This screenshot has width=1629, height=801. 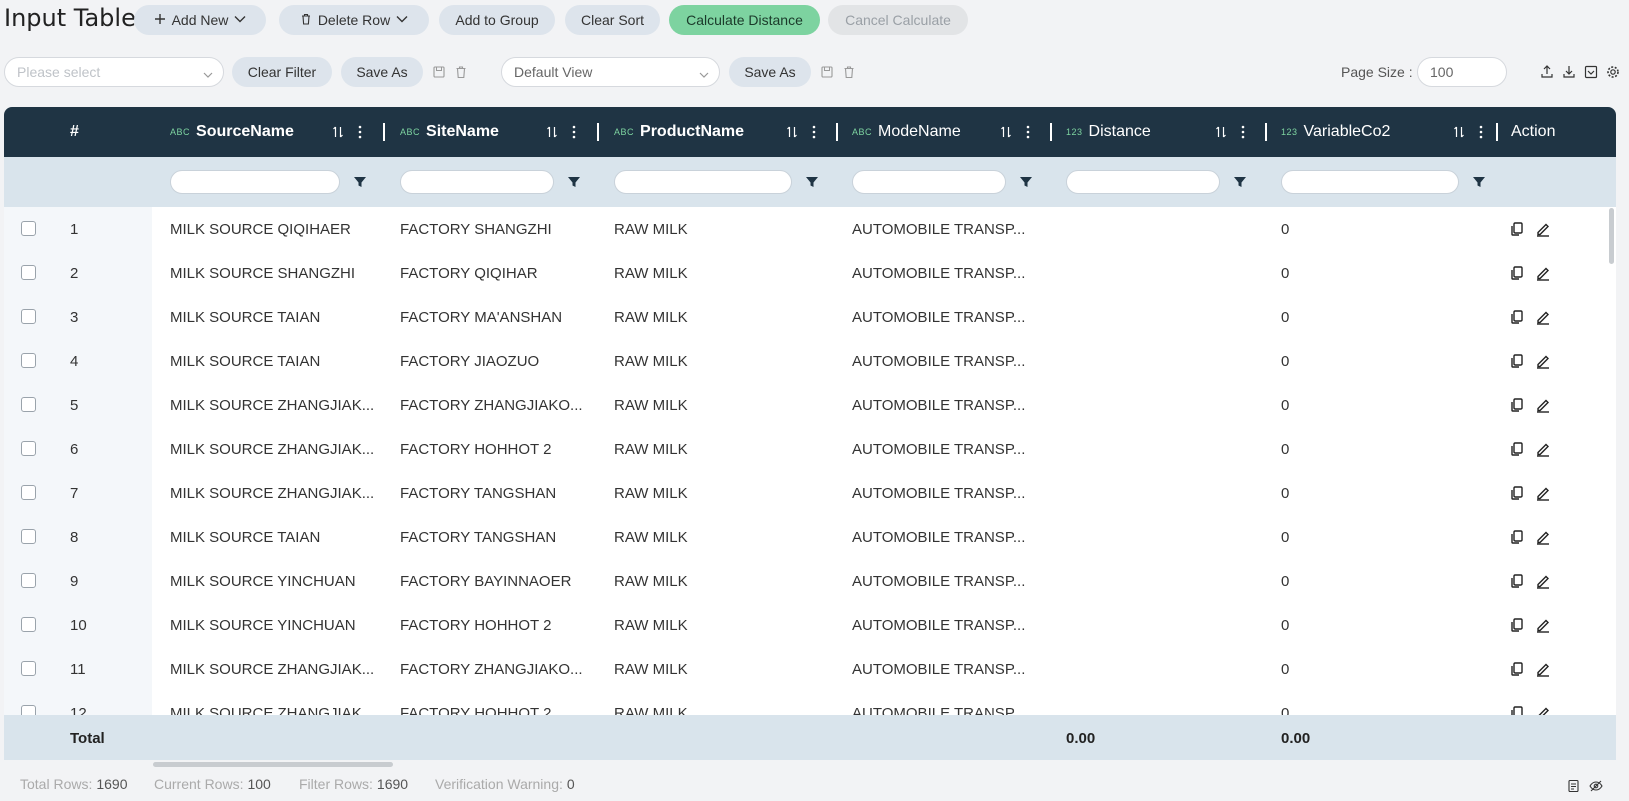 I want to click on add-to-group-button: Add to Group, so click(x=497, y=20).